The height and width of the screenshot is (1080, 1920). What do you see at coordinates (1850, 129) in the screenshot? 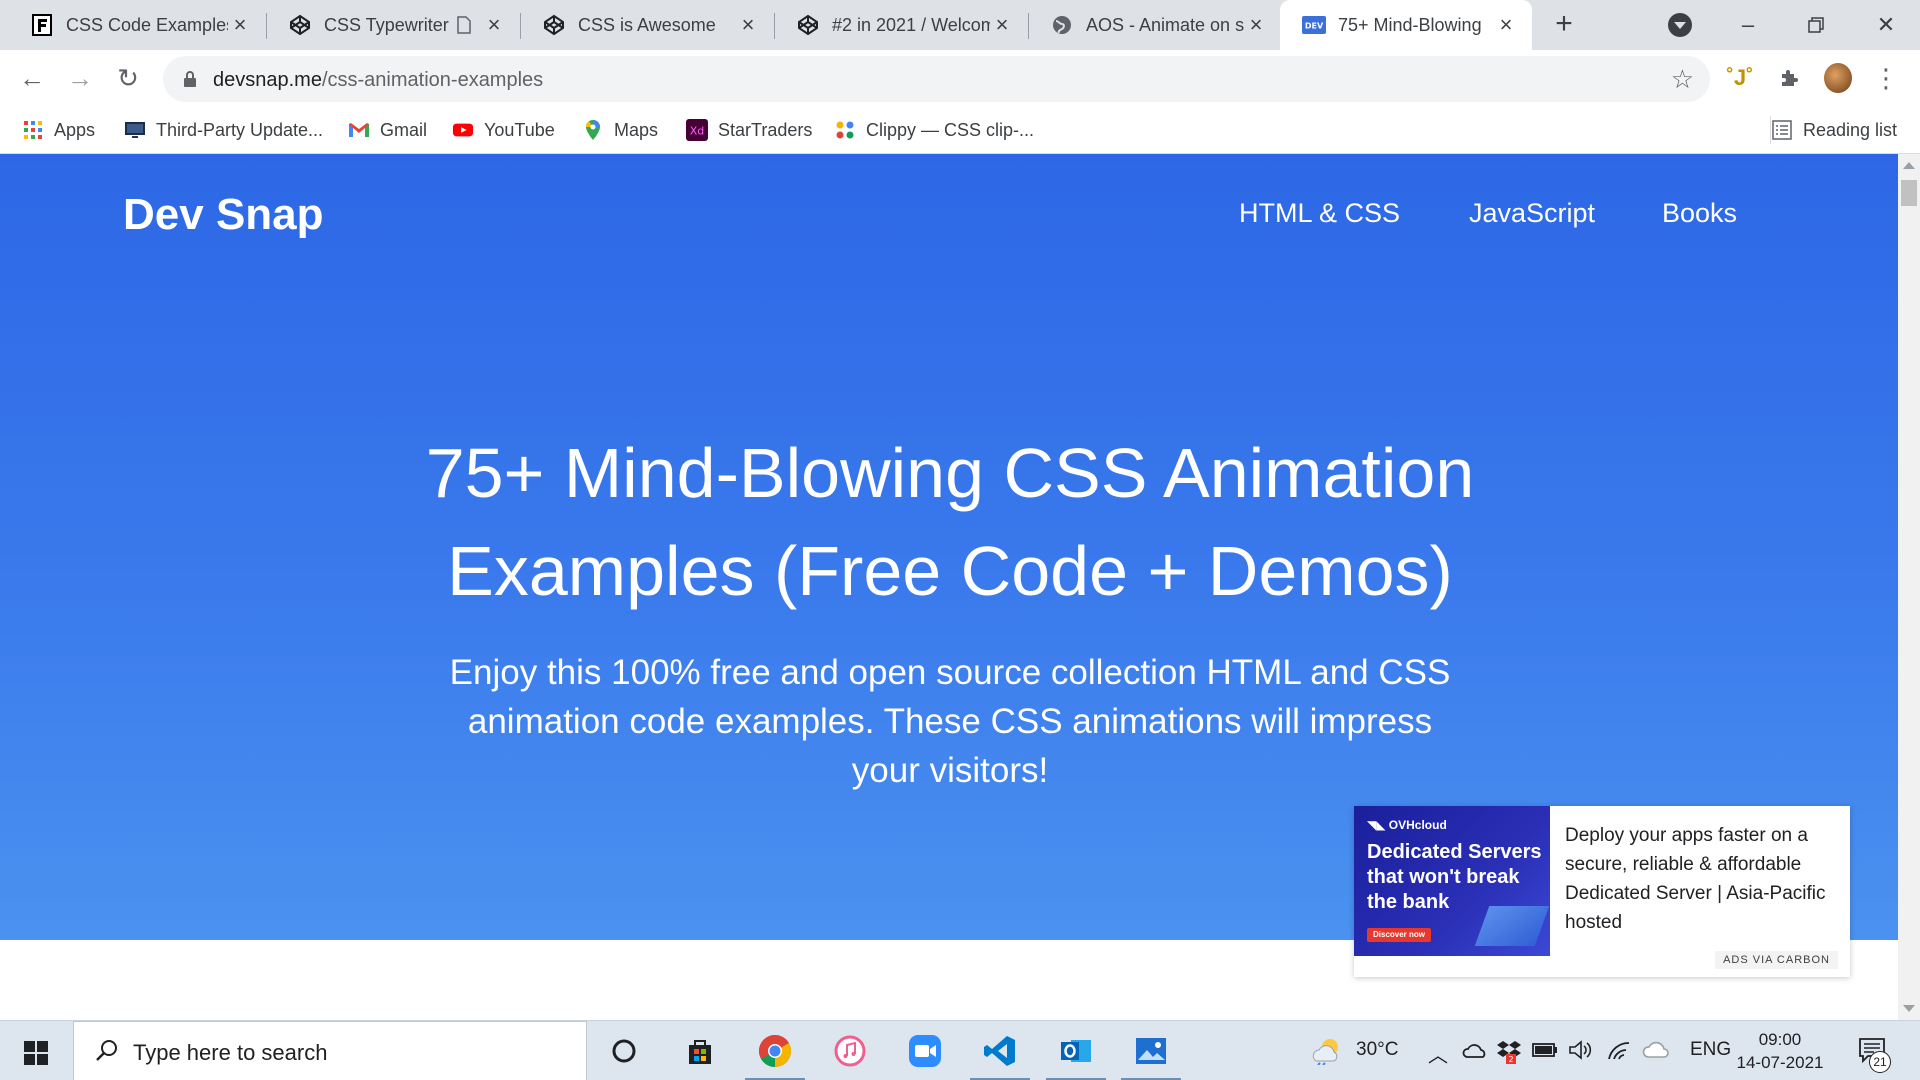
I see `reading-list-label: Reading list` at bounding box center [1850, 129].